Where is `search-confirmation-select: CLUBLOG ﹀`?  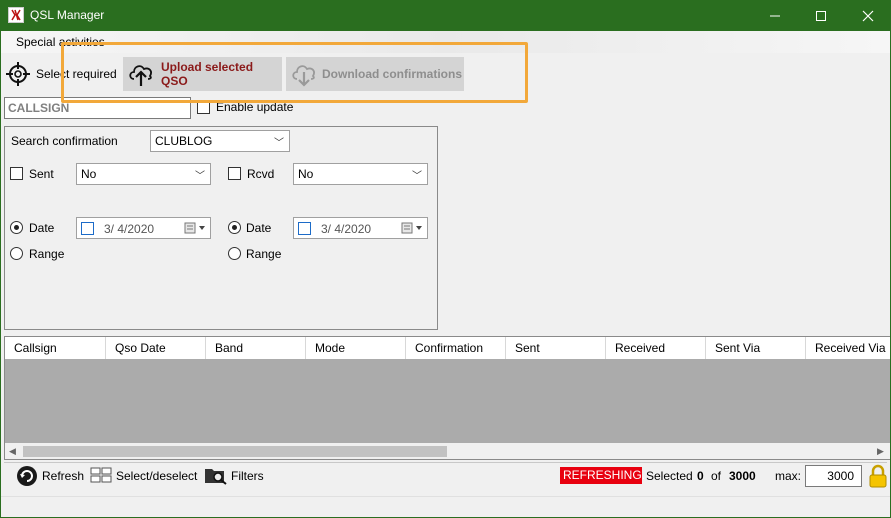
search-confirmation-select: CLUBLOG ﹀ is located at coordinates (220, 141).